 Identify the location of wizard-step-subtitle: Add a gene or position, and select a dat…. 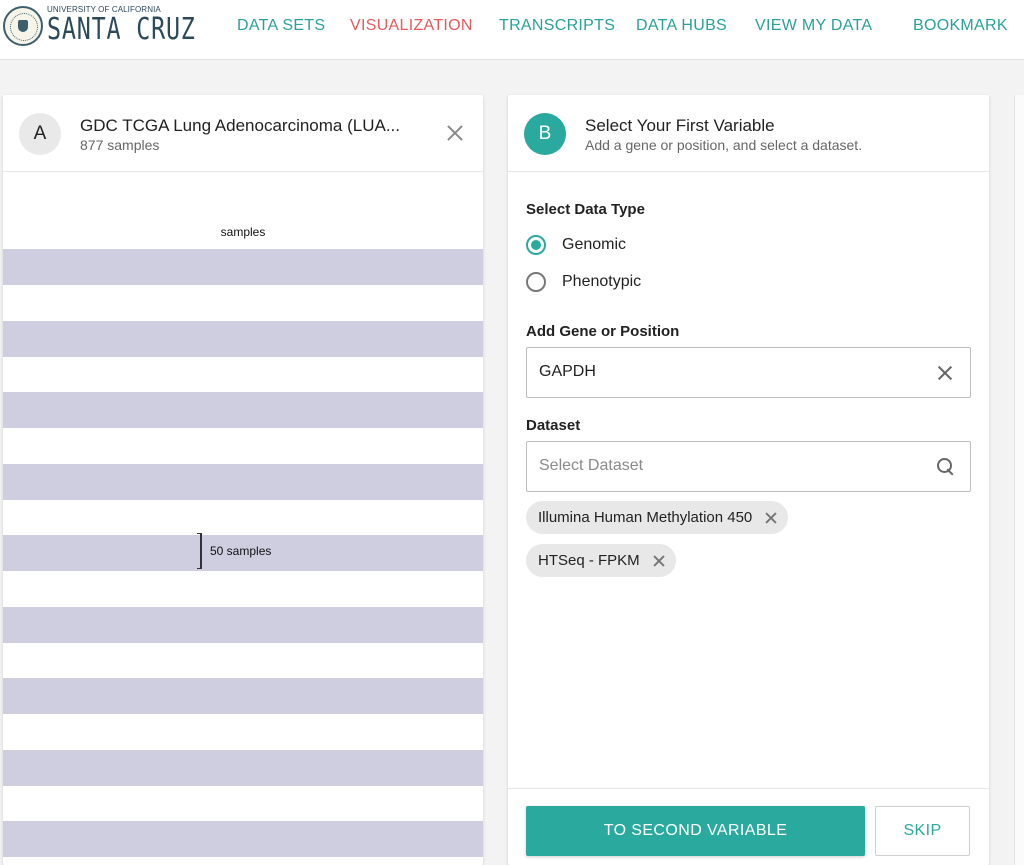
(724, 145).